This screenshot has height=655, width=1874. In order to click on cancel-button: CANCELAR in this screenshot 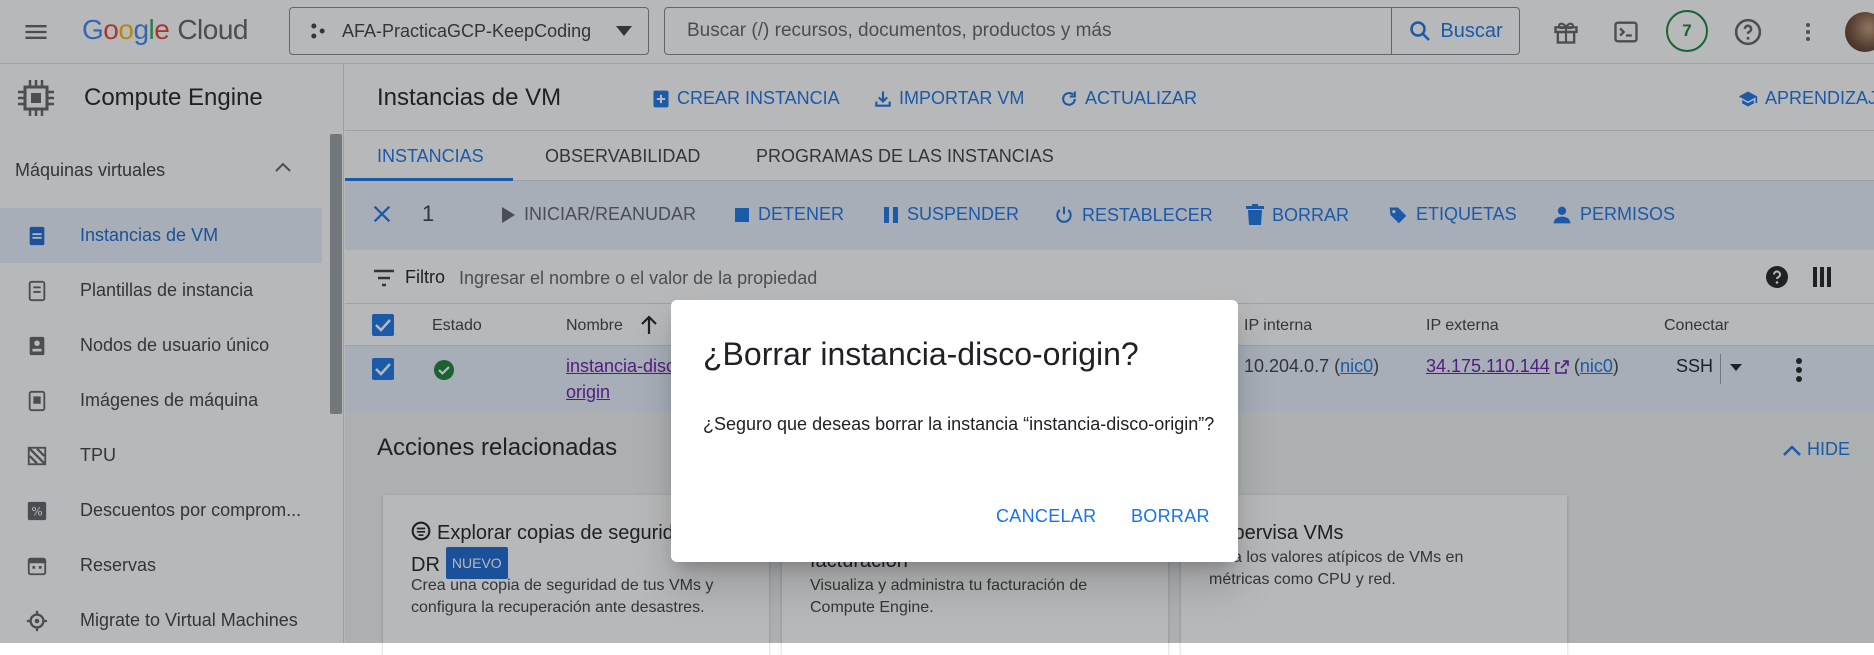, I will do `click(1046, 516)`.